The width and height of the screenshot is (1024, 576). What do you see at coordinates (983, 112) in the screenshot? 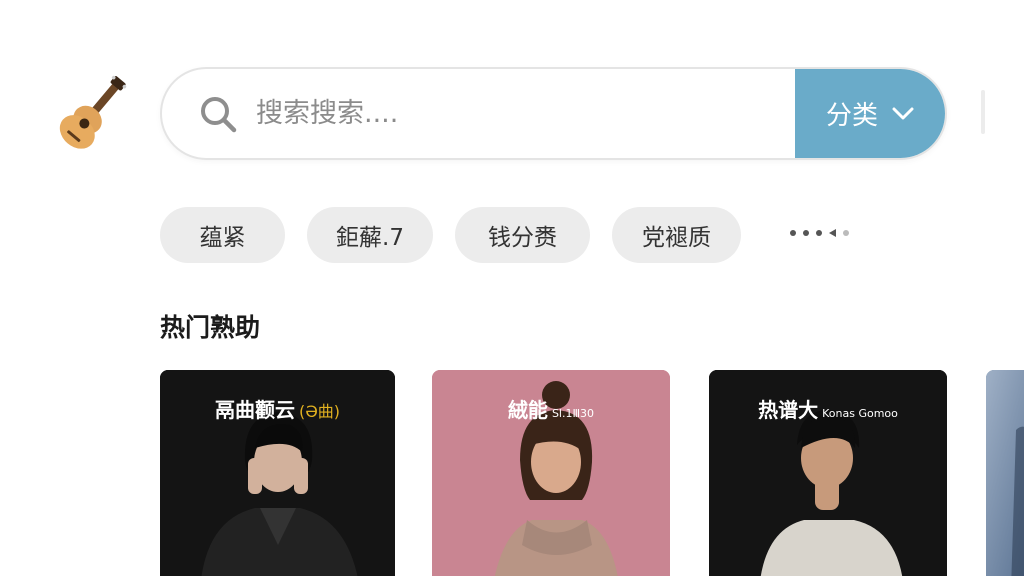
I see `scrollbar` at bounding box center [983, 112].